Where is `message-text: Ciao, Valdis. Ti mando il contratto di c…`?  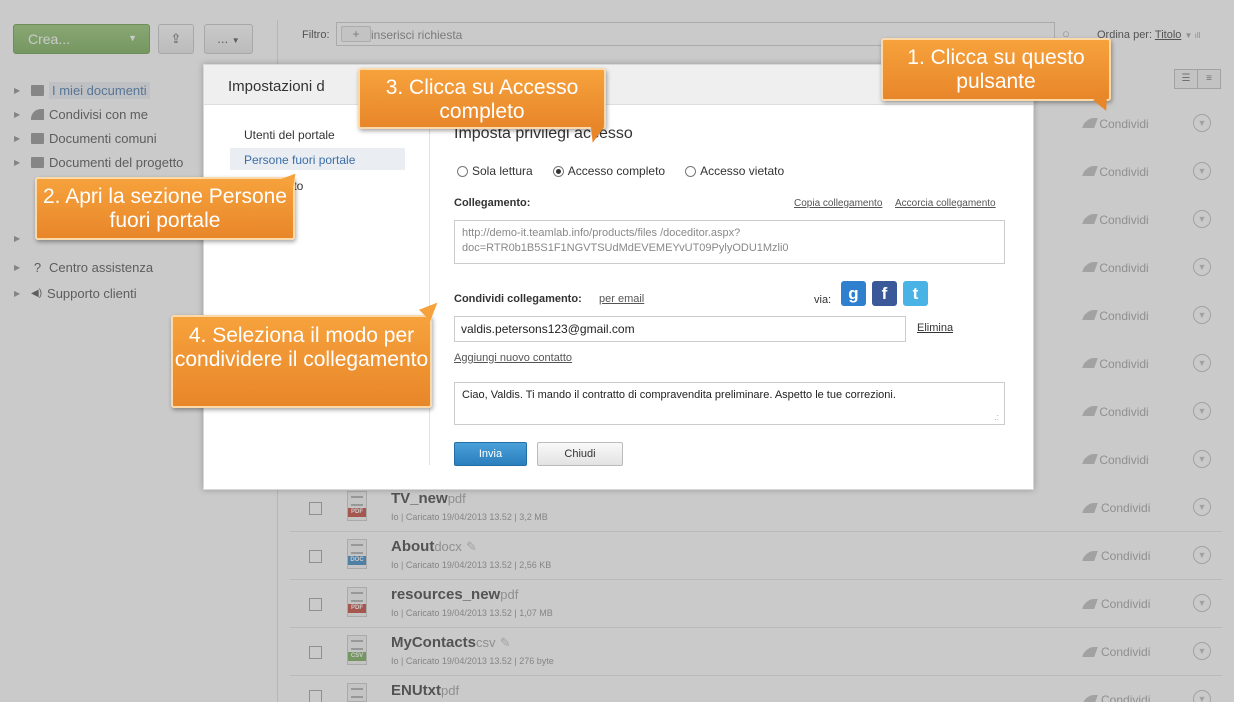
message-text: Ciao, Valdis. Ti mando il contratto di c… is located at coordinates (679, 395).